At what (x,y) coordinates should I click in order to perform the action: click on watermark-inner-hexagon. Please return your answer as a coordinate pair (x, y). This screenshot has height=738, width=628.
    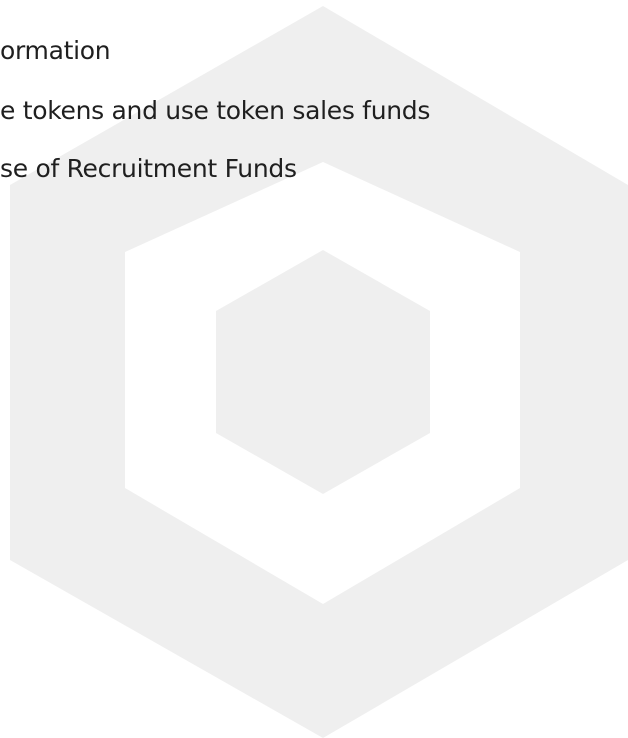
    Looking at the image, I should click on (323, 372).